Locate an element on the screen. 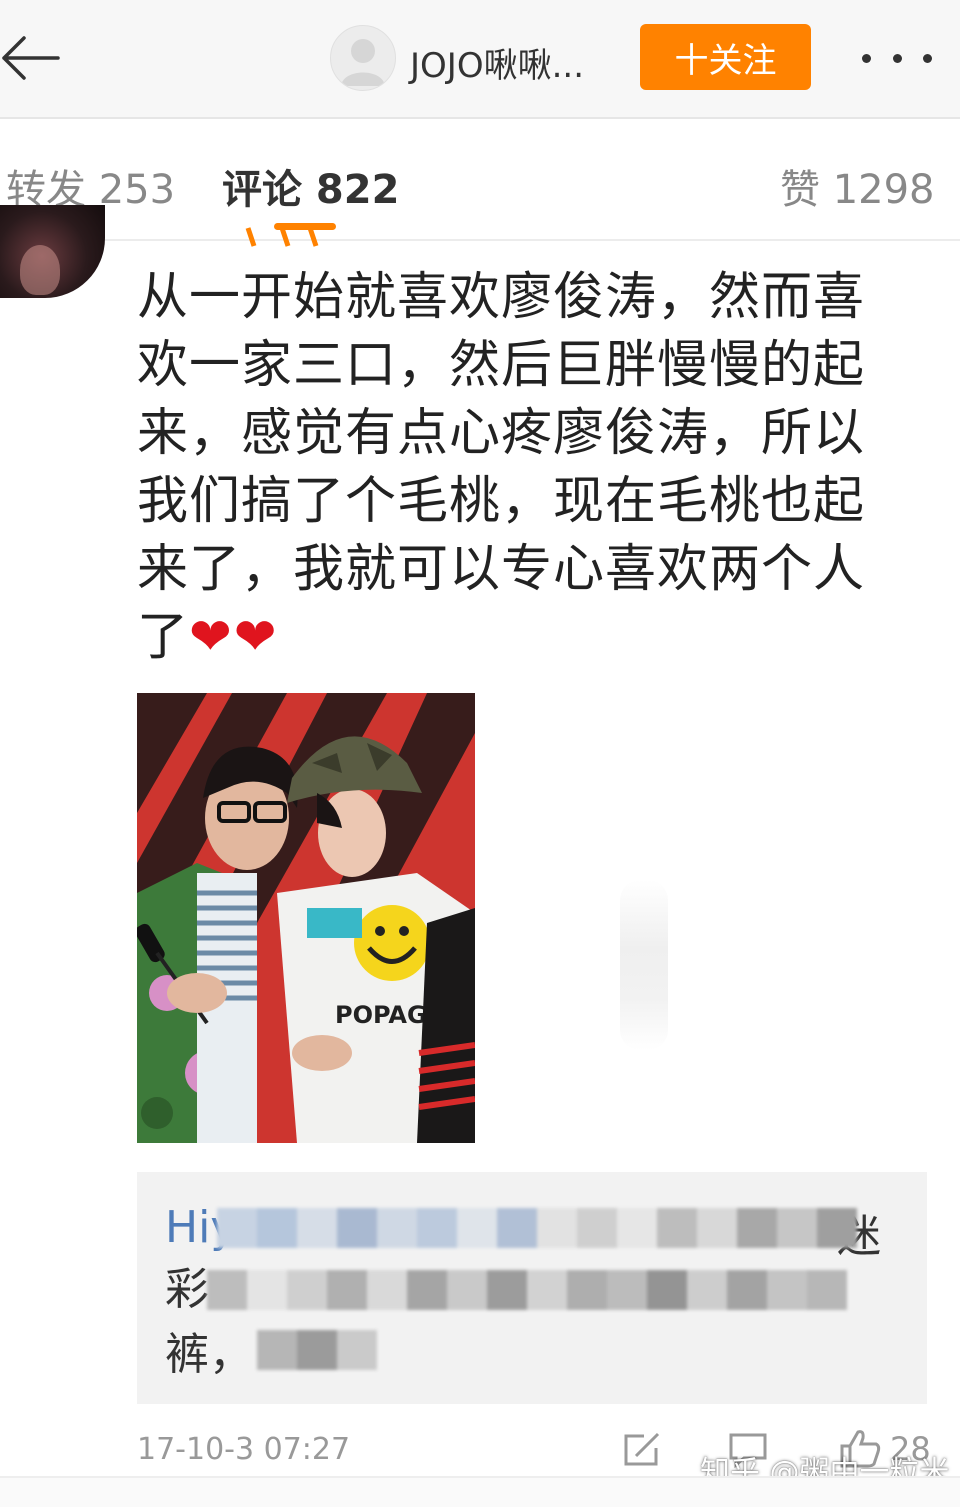 This screenshot has width=960, height=1507. share-icon is located at coordinates (642, 1452).